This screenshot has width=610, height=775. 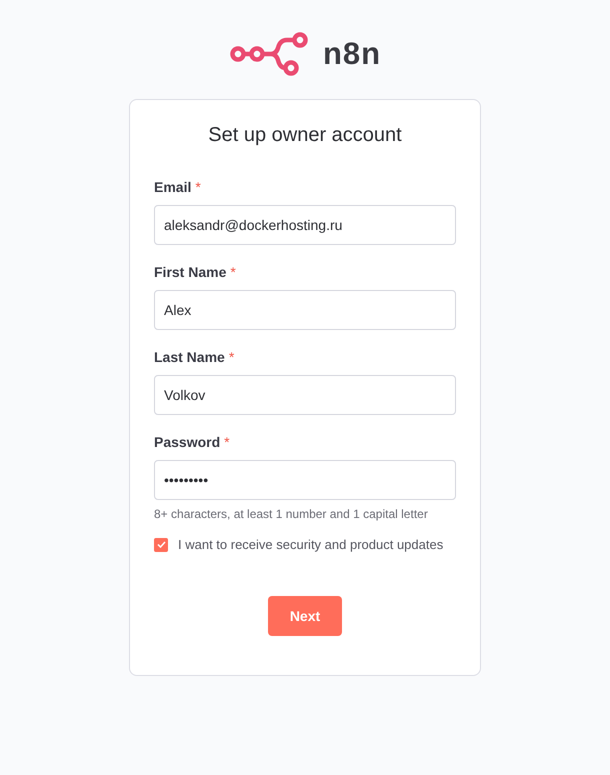 I want to click on field-label: Password, so click(x=187, y=442).